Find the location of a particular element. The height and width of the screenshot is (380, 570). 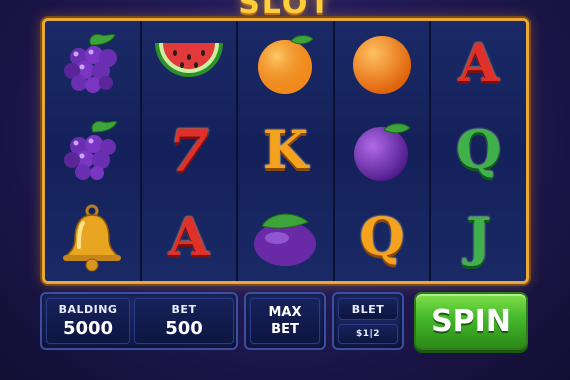

balance-value: 5000 is located at coordinates (88, 328).